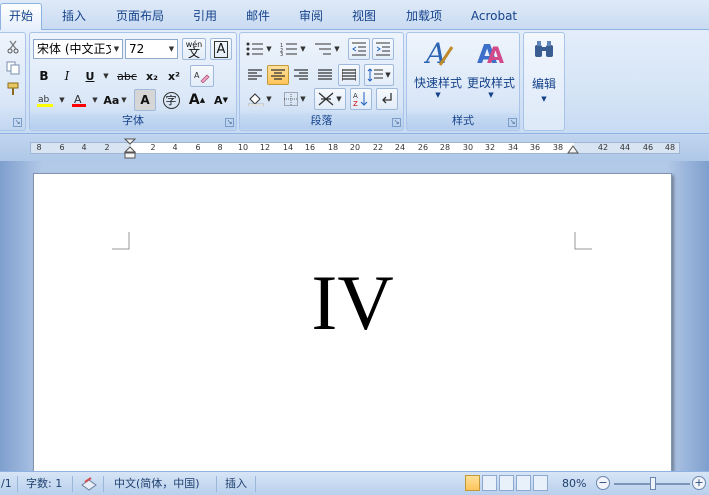 The image size is (709, 495). I want to click on quick-styles-label: 快速样式, so click(437, 83).